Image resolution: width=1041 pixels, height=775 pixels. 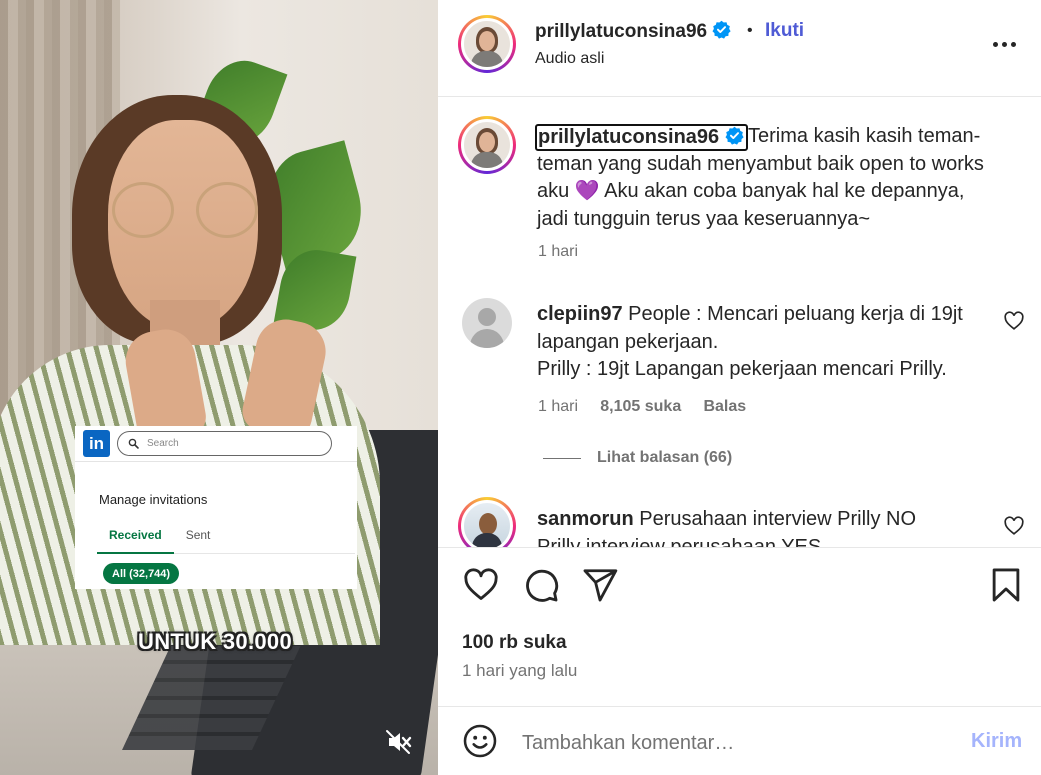 I want to click on caption-time: 1 hari, so click(x=558, y=251).